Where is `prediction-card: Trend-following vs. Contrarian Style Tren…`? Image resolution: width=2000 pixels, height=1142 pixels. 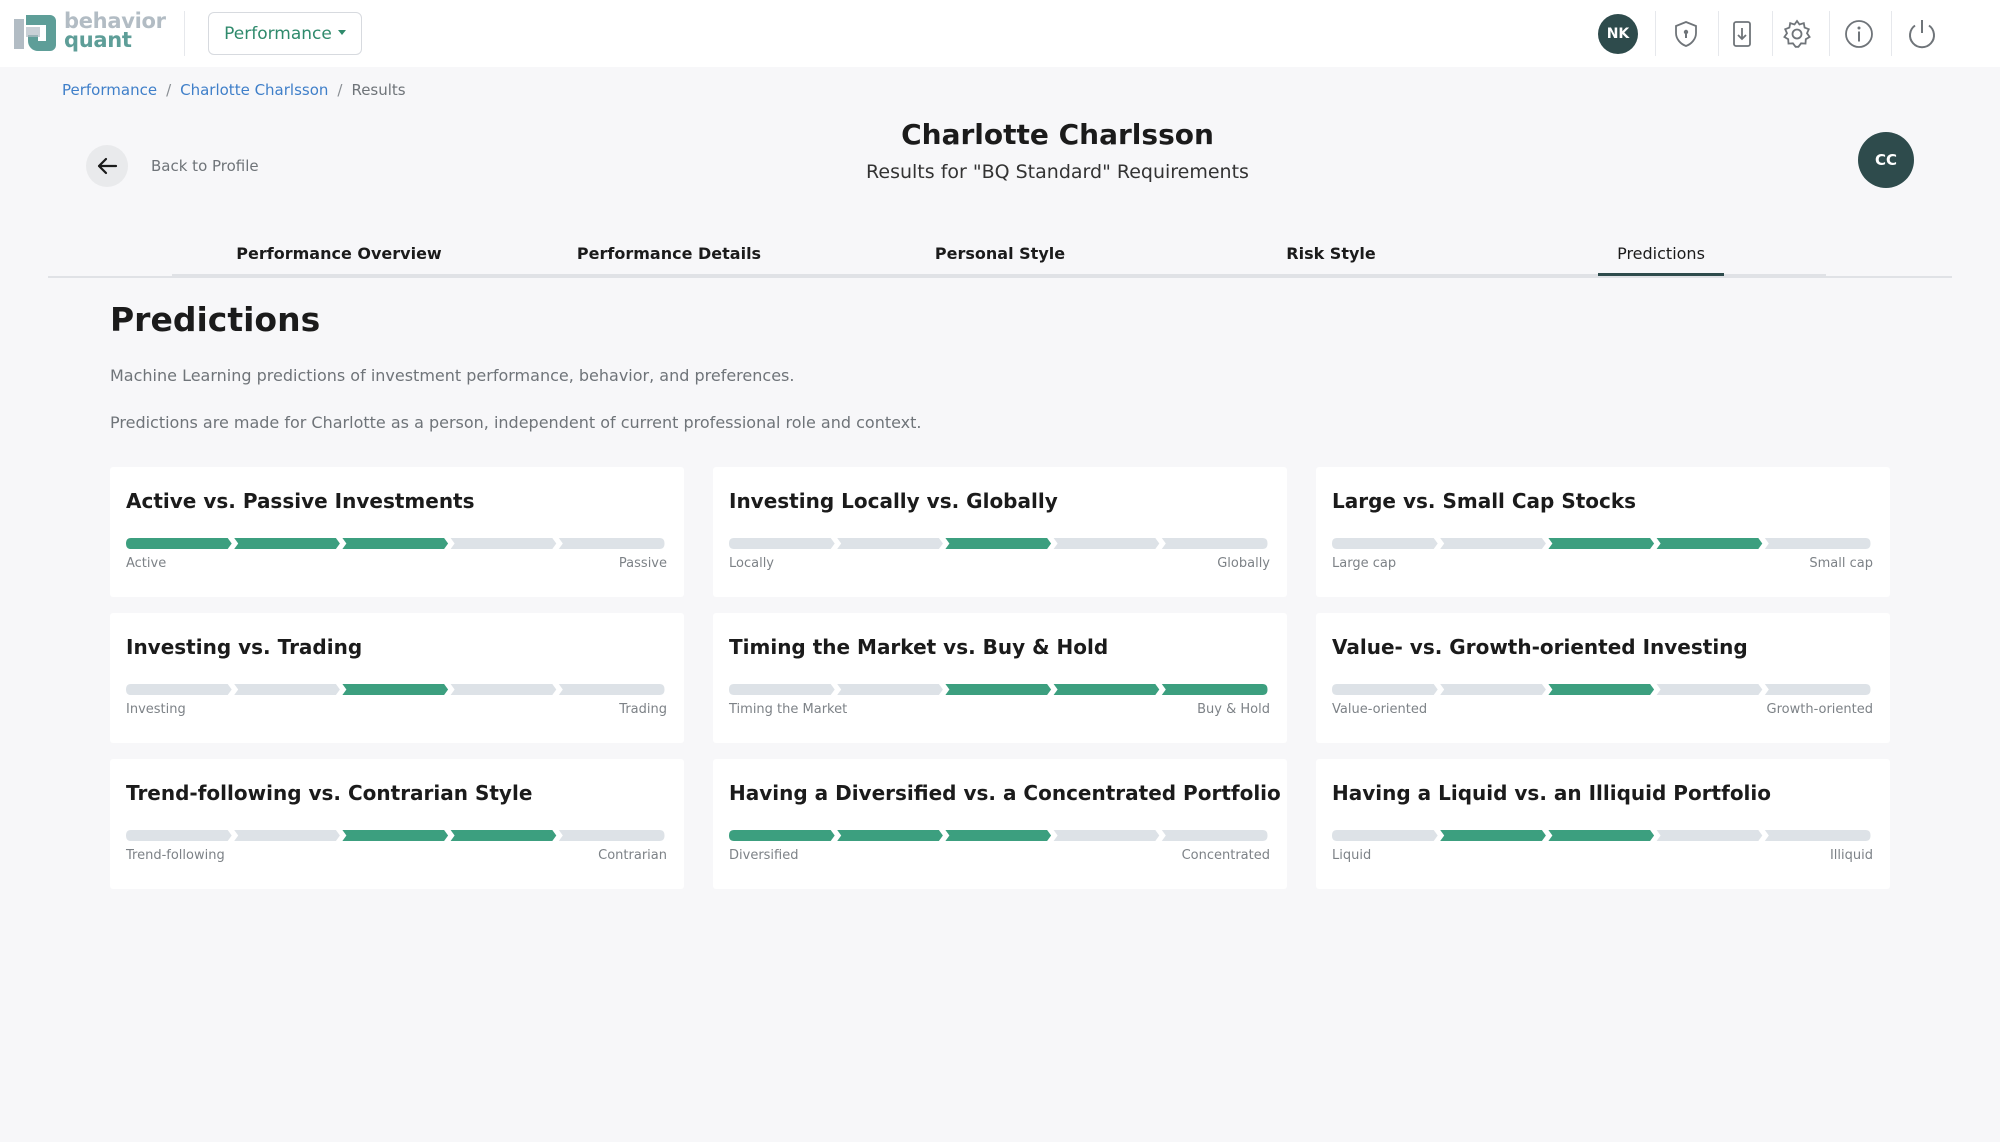
prediction-card: Trend-following vs. Contrarian Style Tren… is located at coordinates (397, 824).